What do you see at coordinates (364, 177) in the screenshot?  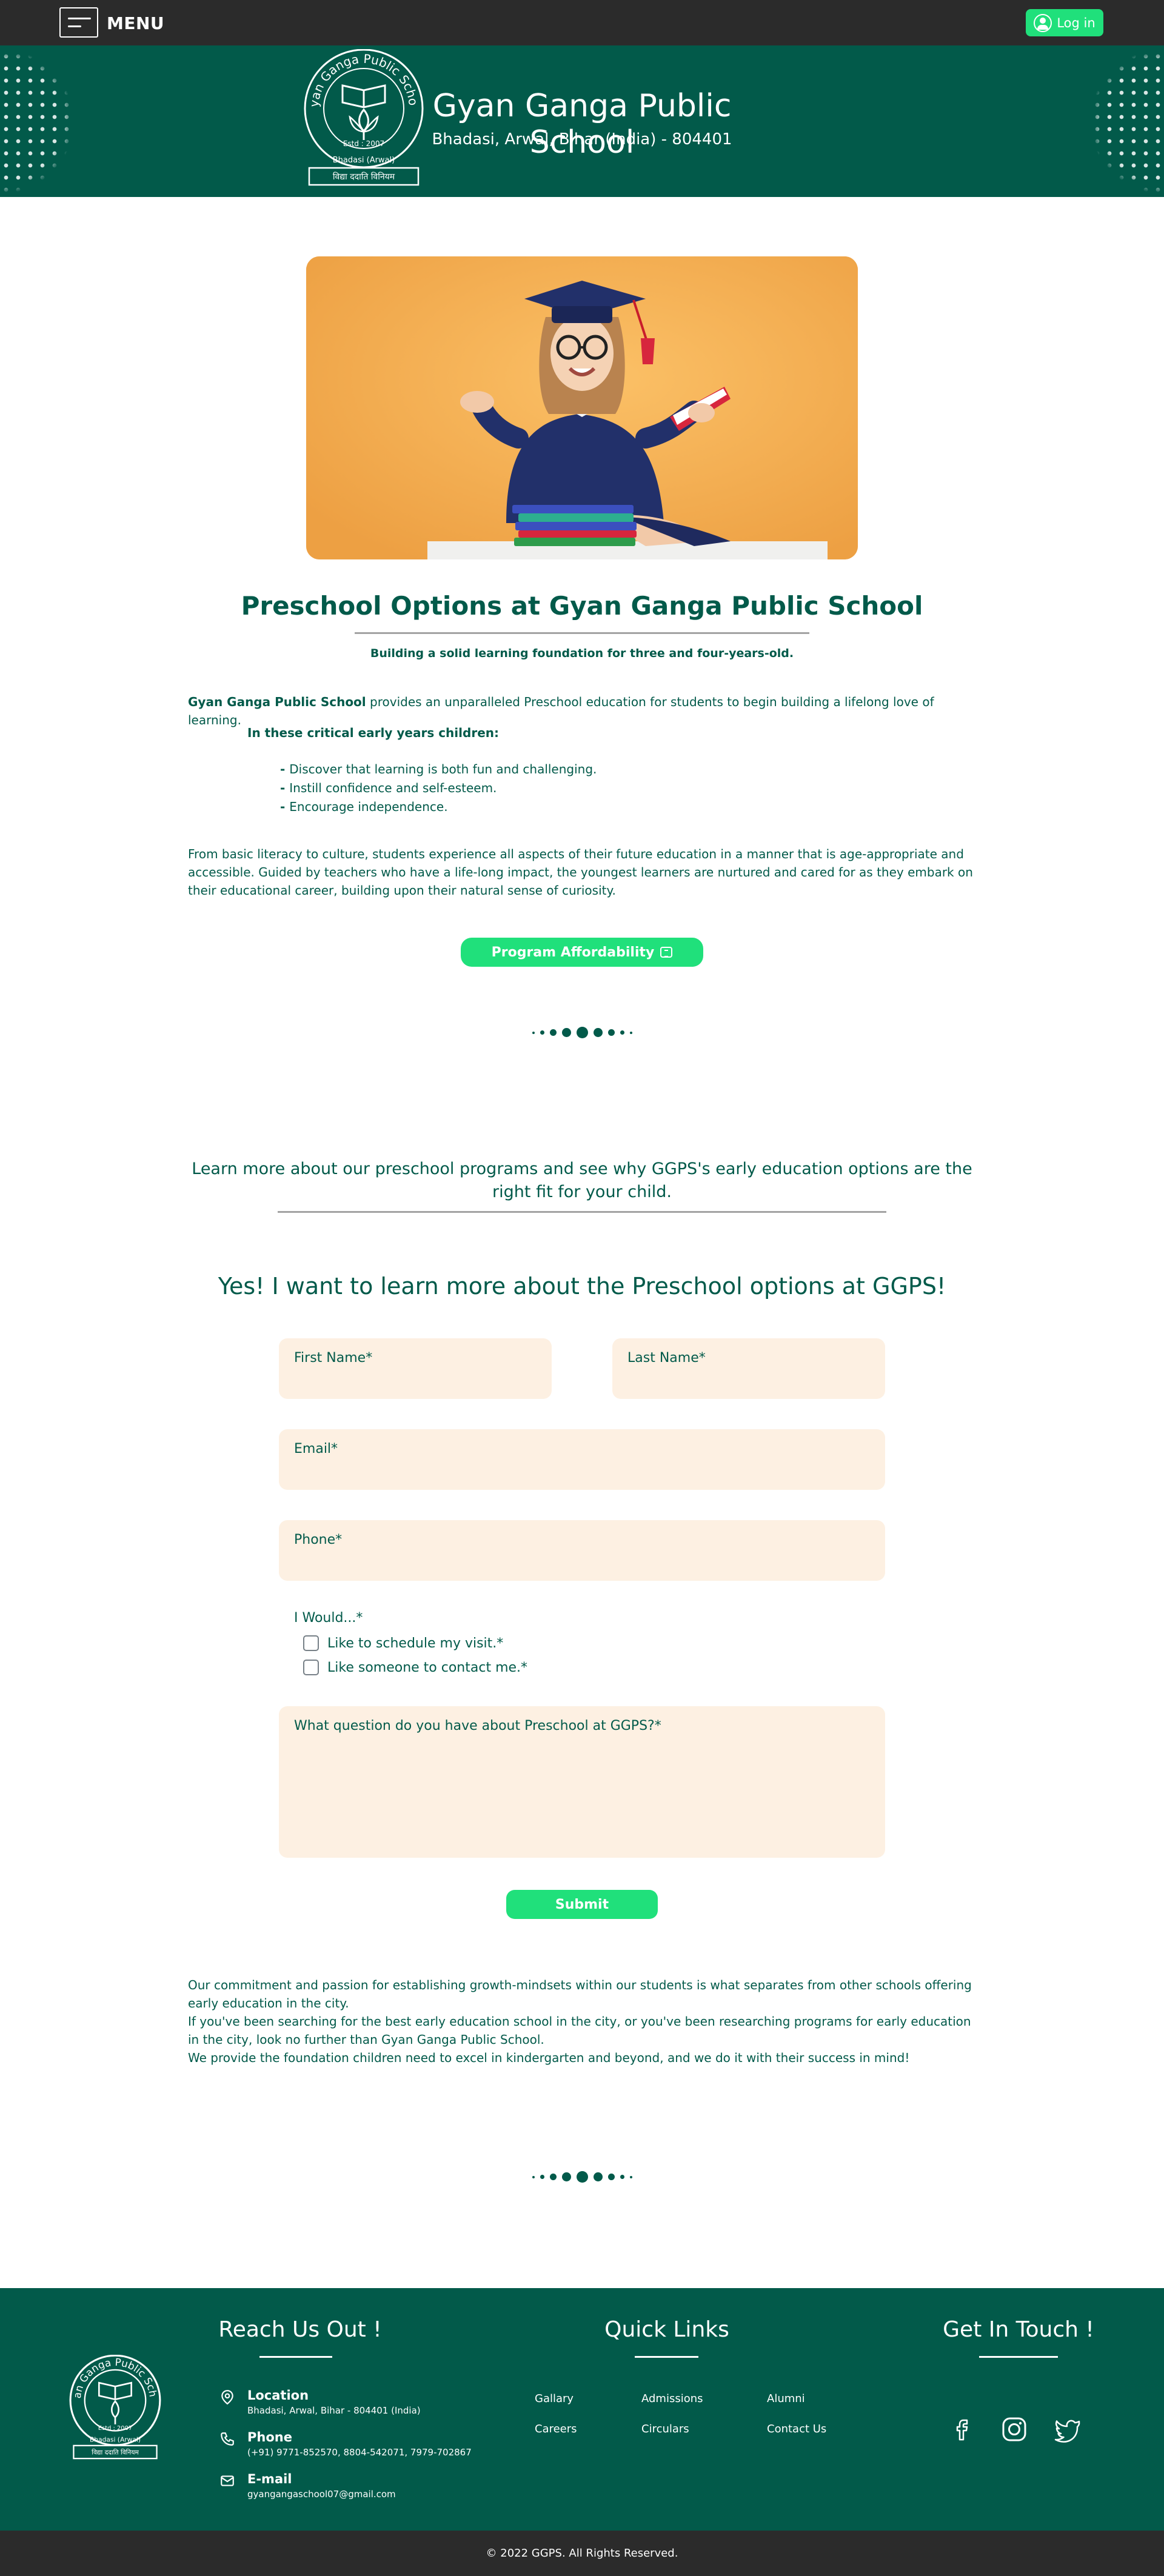 I see `logo-motto: विद्या ददाति विनियम` at bounding box center [364, 177].